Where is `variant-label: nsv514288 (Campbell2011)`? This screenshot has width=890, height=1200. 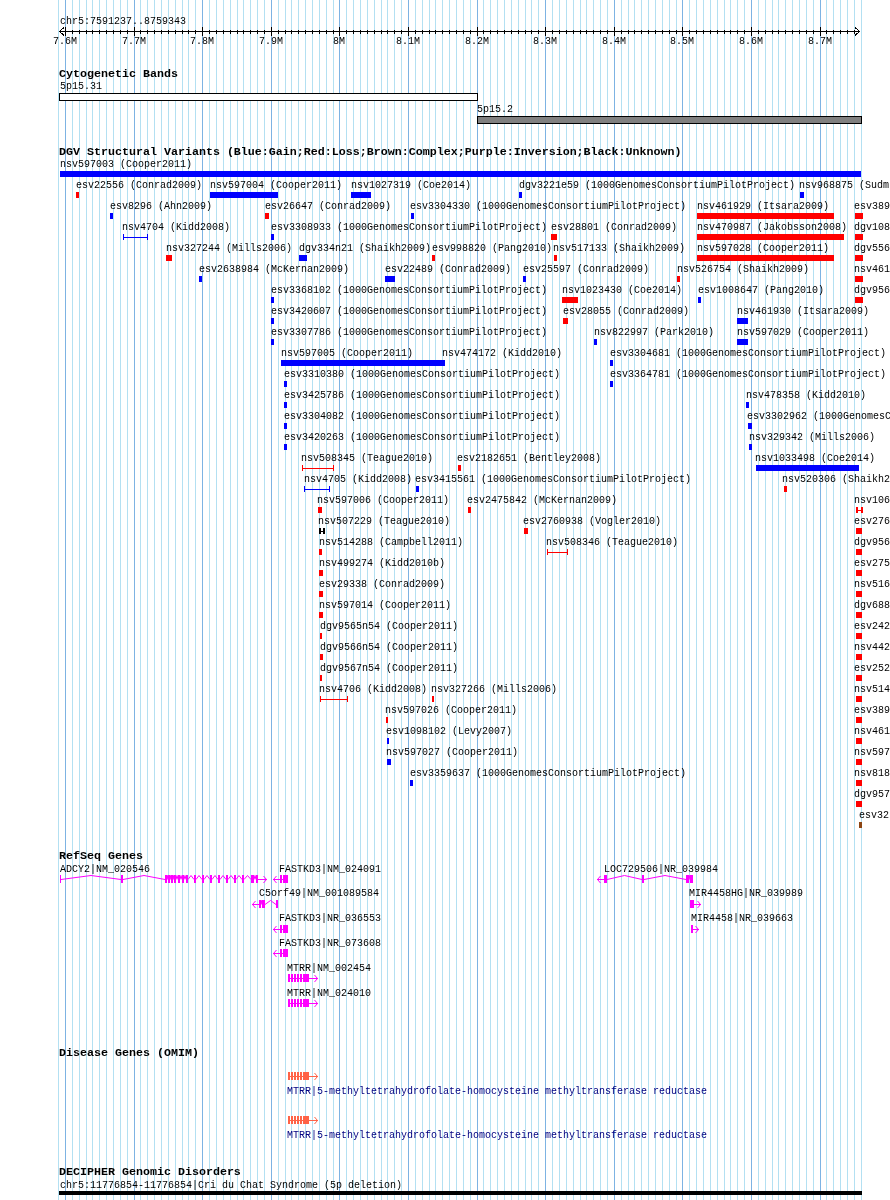
variant-label: nsv514288 (Campbell2011) is located at coordinates (391, 542).